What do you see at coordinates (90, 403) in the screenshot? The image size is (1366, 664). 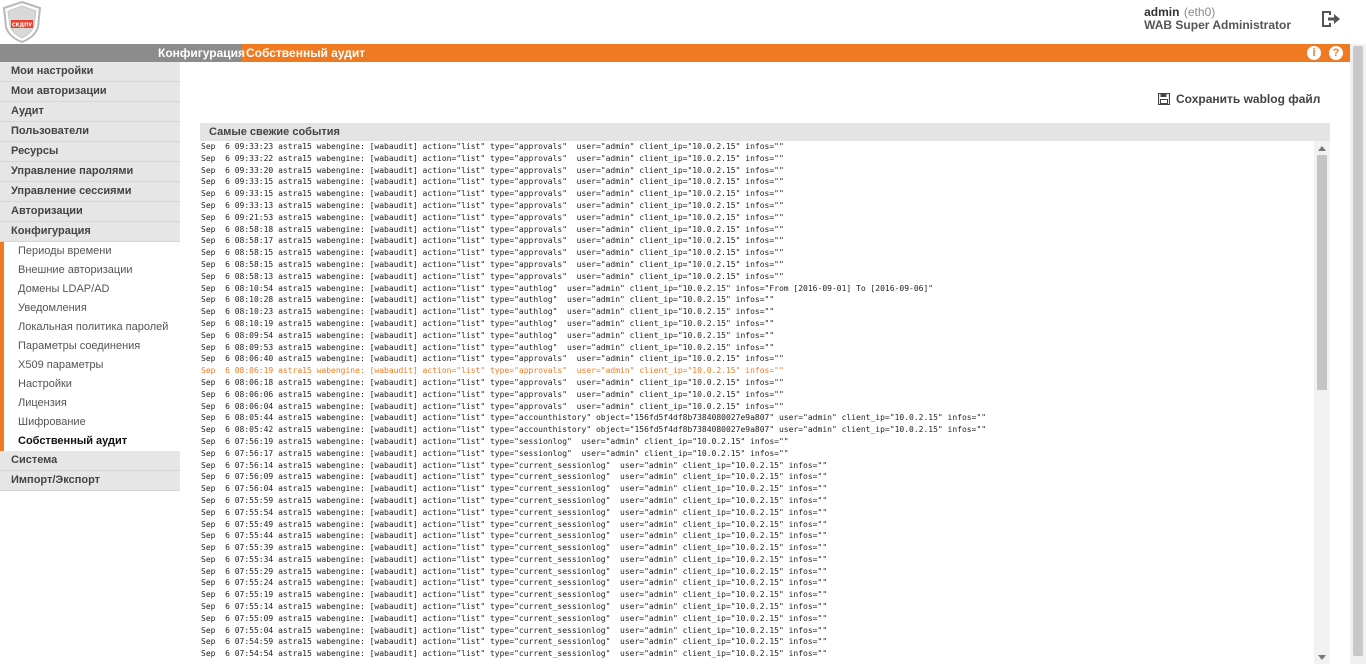 I see `sidebar-subitem-license: Лицензия` at bounding box center [90, 403].